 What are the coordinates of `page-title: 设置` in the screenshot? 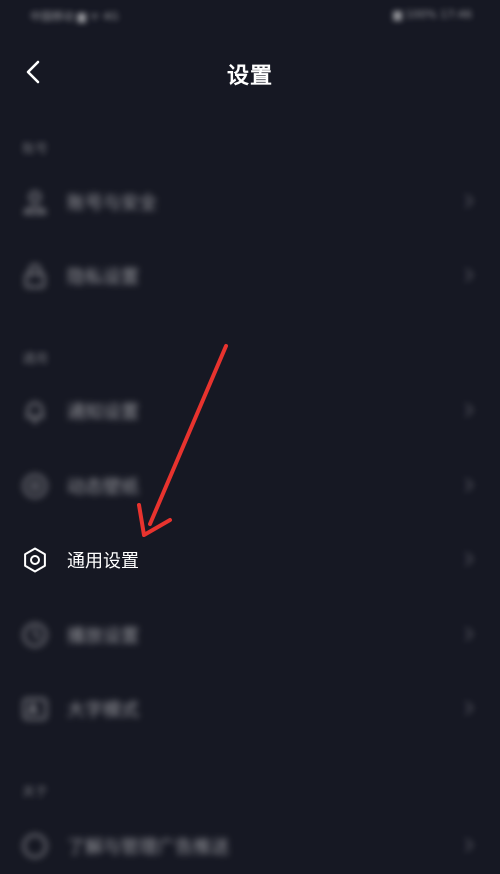 It's located at (249, 76).